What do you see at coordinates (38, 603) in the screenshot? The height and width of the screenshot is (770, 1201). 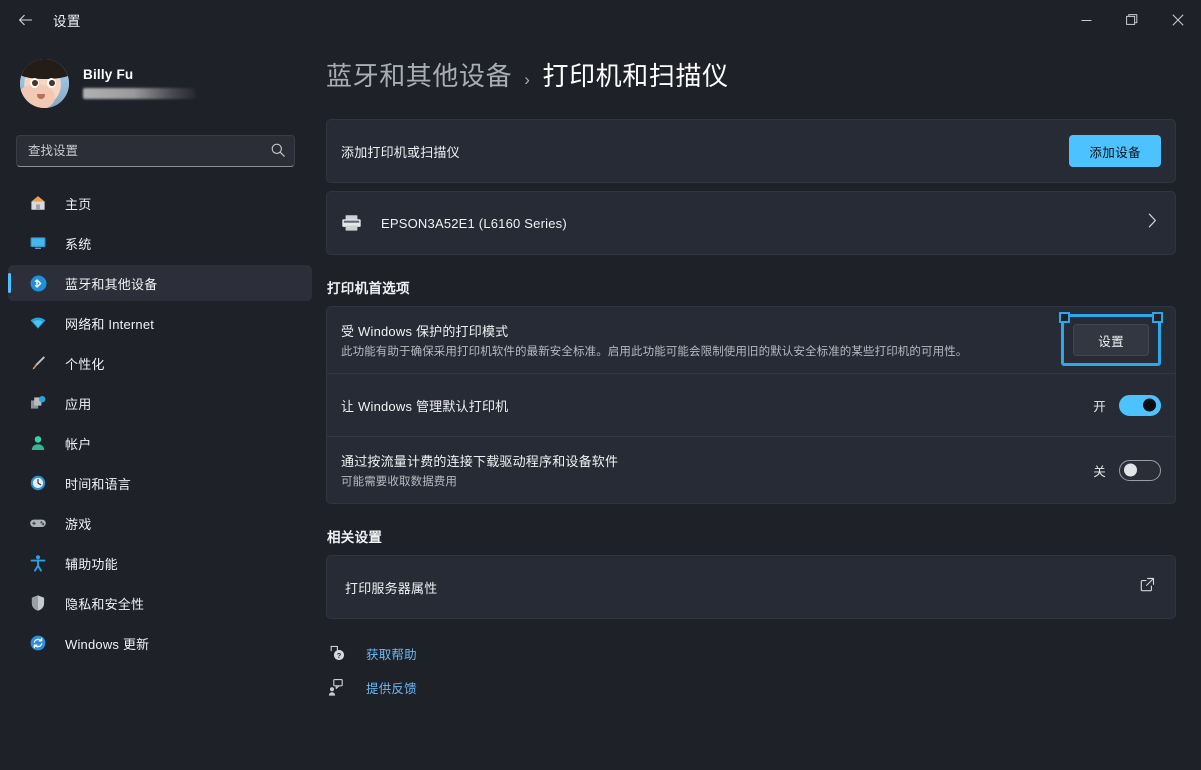 I see `shield-icon` at bounding box center [38, 603].